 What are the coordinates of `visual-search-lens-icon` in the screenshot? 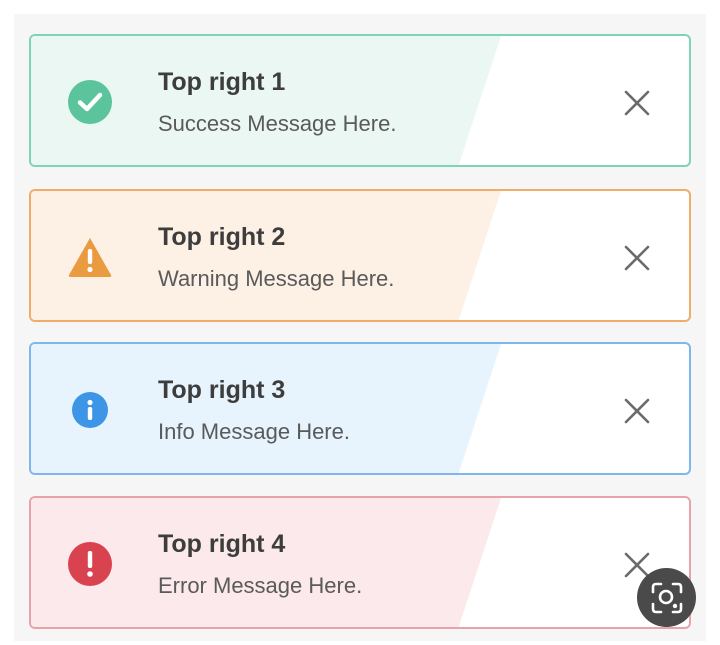 It's located at (667, 598).